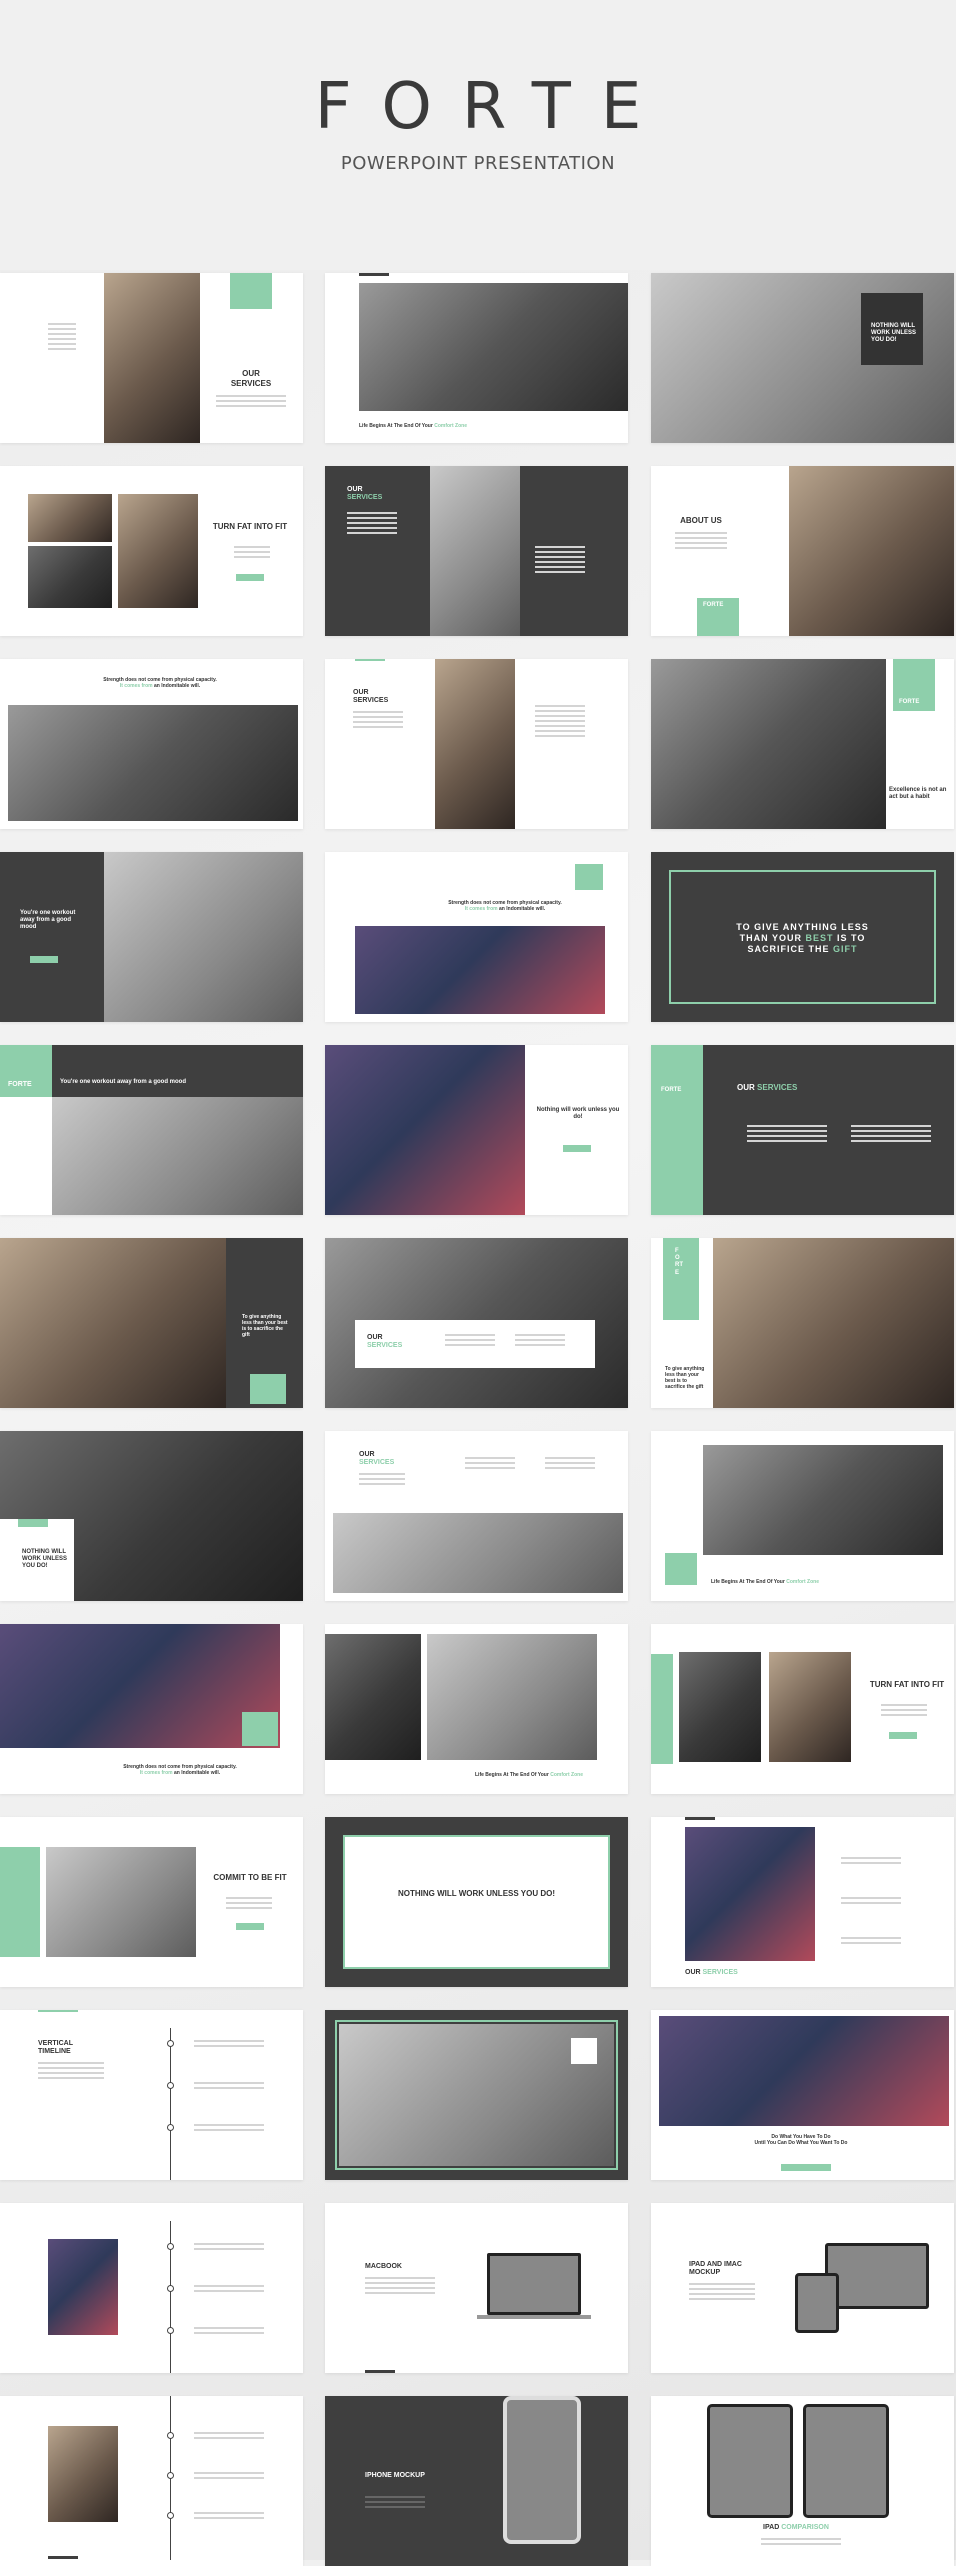  Describe the element at coordinates (153, 763) in the screenshot. I see `gym-photo` at that location.